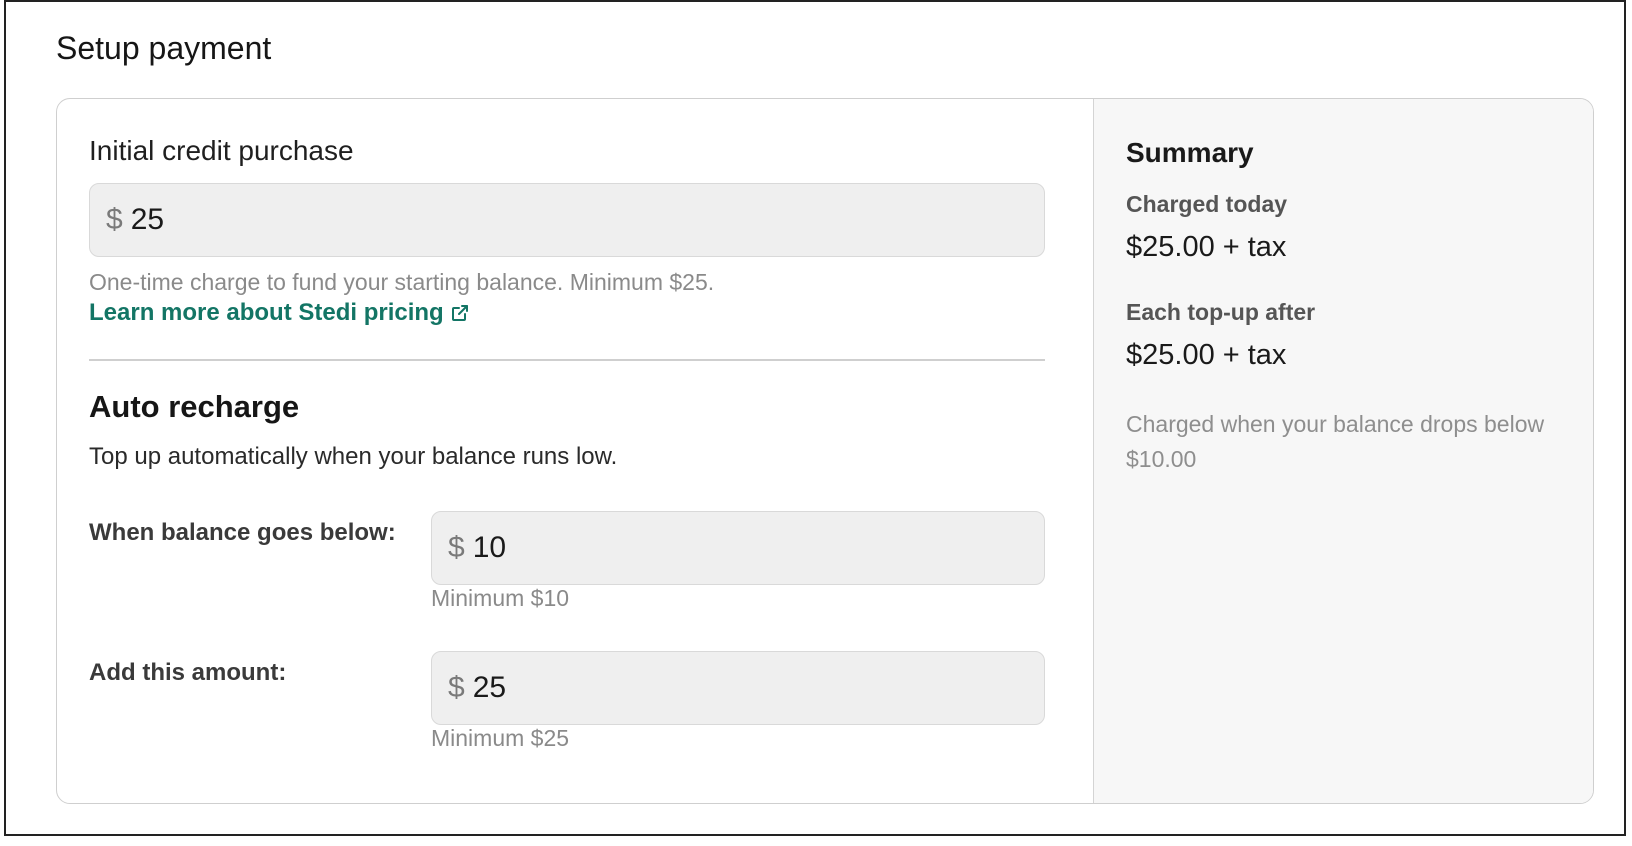  I want to click on stedi-pricing-link: Learn more about Stedi pricing, so click(279, 313).